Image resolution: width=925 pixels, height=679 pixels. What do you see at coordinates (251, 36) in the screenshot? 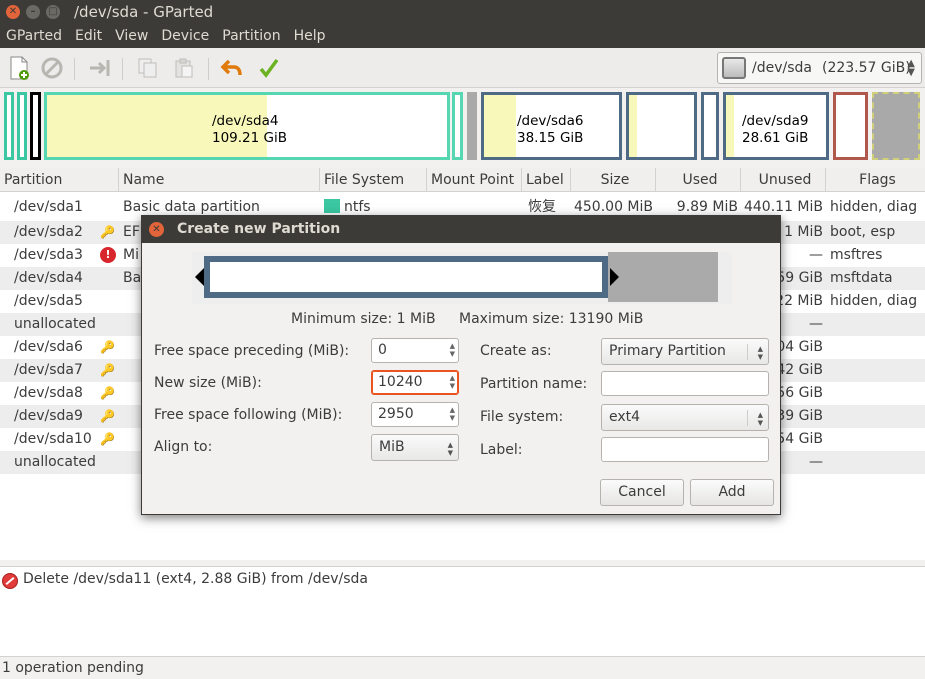
I see `menu-partition: Partition` at bounding box center [251, 36].